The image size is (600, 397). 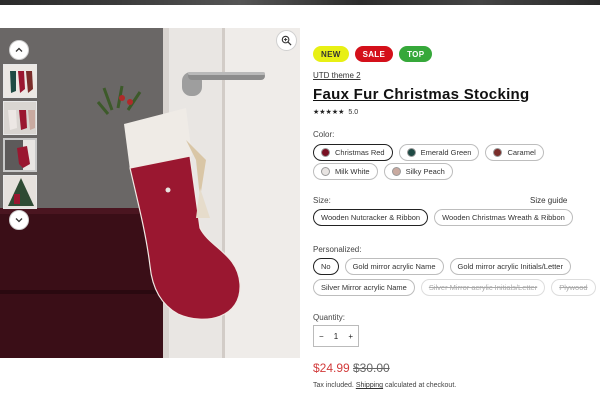 What do you see at coordinates (337, 249) in the screenshot?
I see `personalized-label: Personalized:` at bounding box center [337, 249].